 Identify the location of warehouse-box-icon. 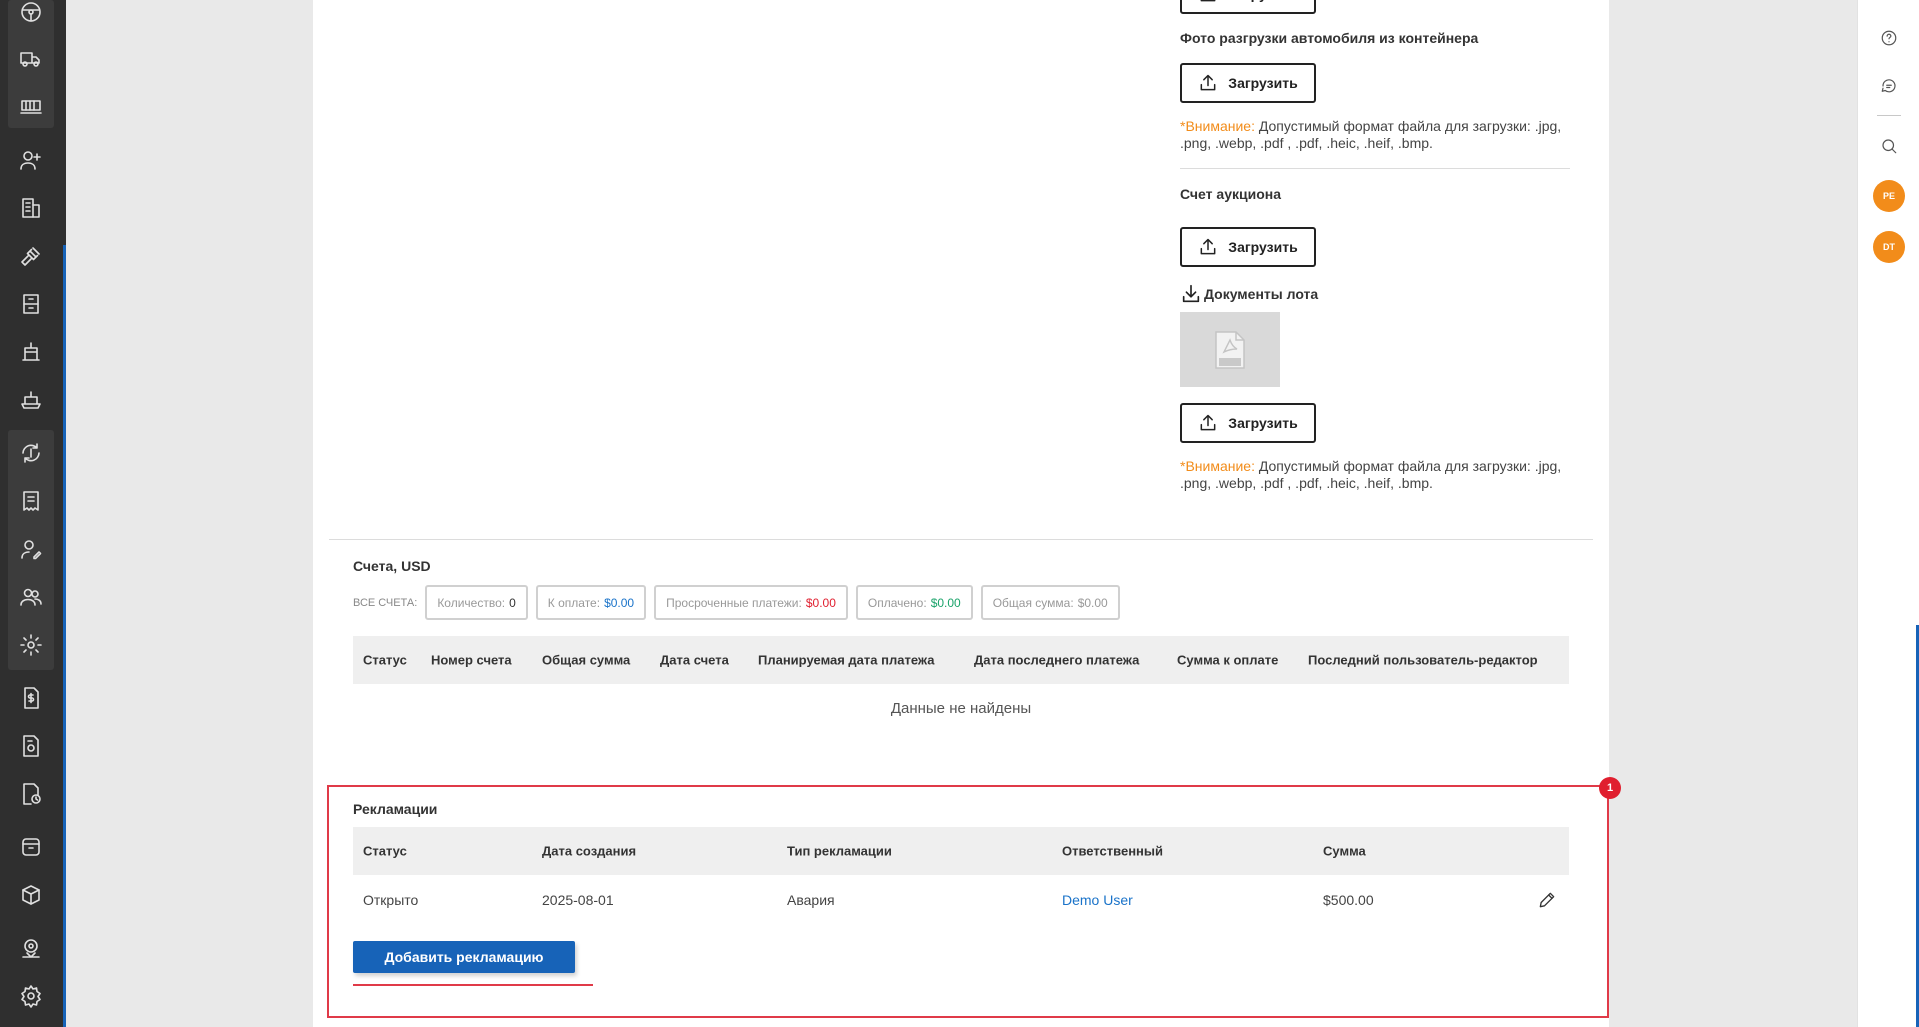
(31, 304).